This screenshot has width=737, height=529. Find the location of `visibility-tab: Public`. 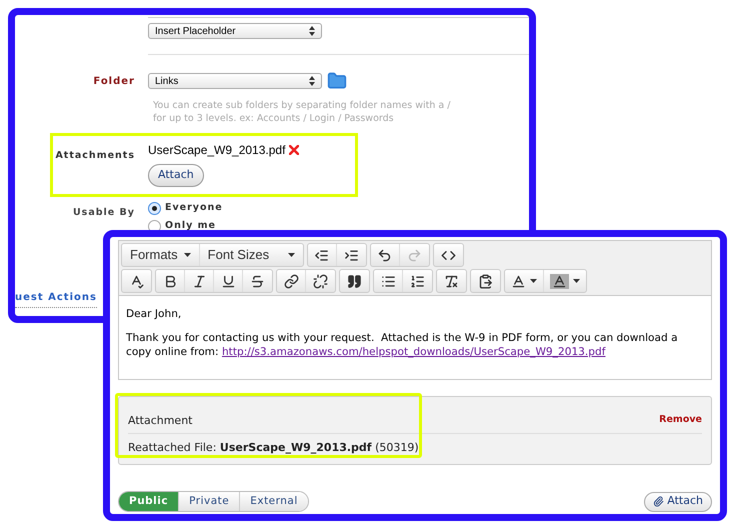

visibility-tab: Public is located at coordinates (149, 501).